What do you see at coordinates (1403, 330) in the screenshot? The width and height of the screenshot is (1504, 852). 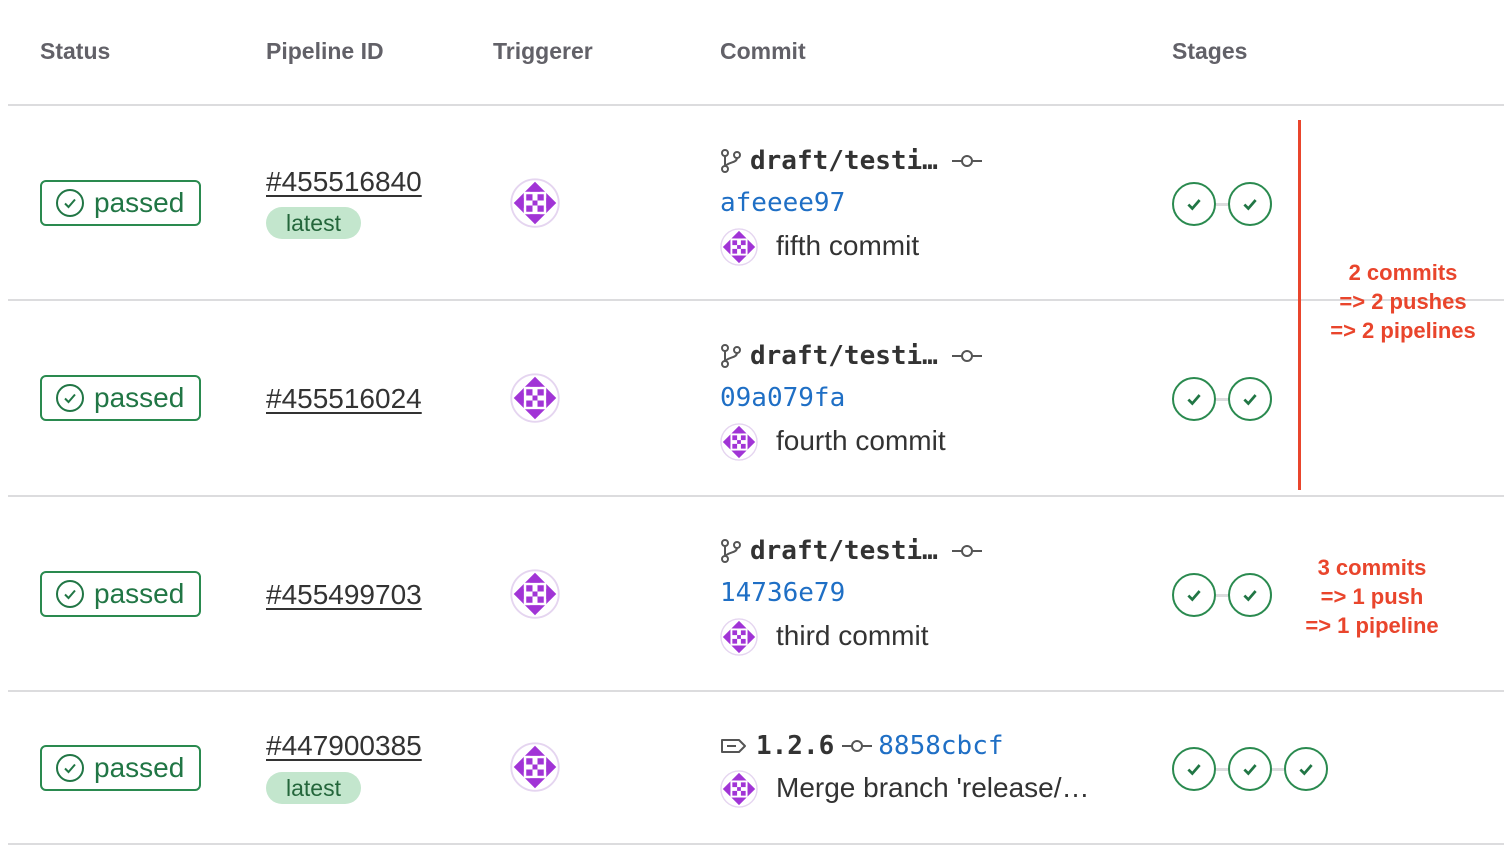 I see `annotation-line: => 2 pipelines` at bounding box center [1403, 330].